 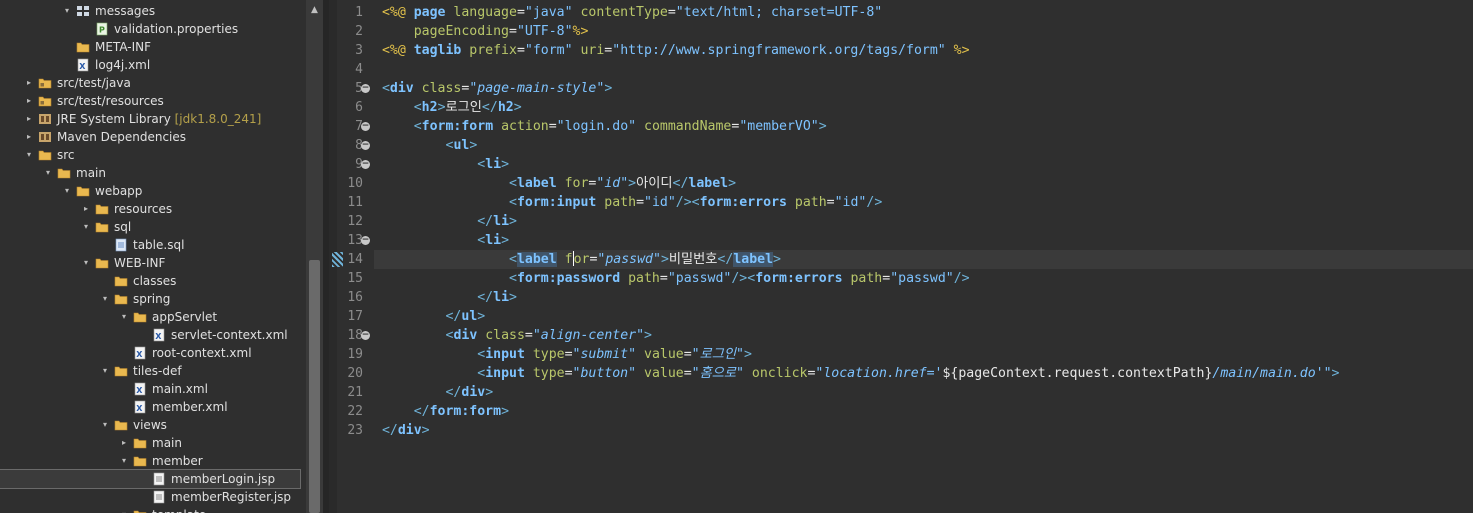 I want to click on tree-item: Xlog4j.xml, so click(x=153, y=65).